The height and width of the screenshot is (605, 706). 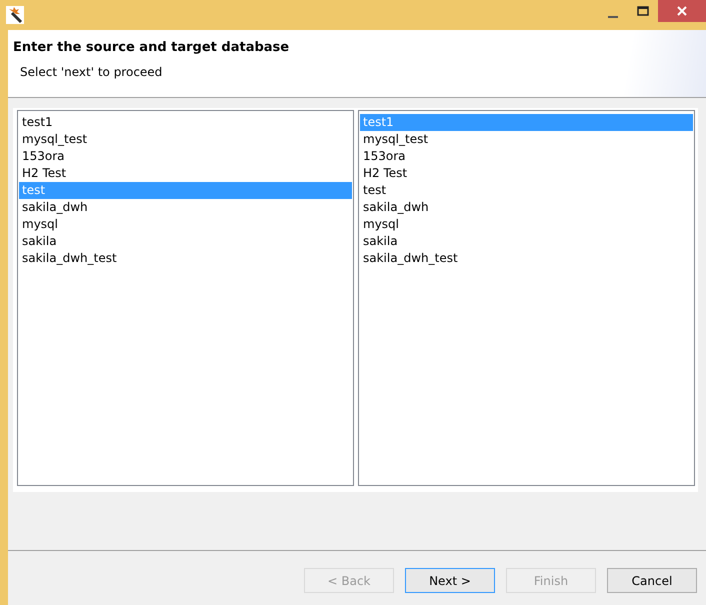 What do you see at coordinates (151, 47) in the screenshot?
I see `page-title: Enter the source and target database` at bounding box center [151, 47].